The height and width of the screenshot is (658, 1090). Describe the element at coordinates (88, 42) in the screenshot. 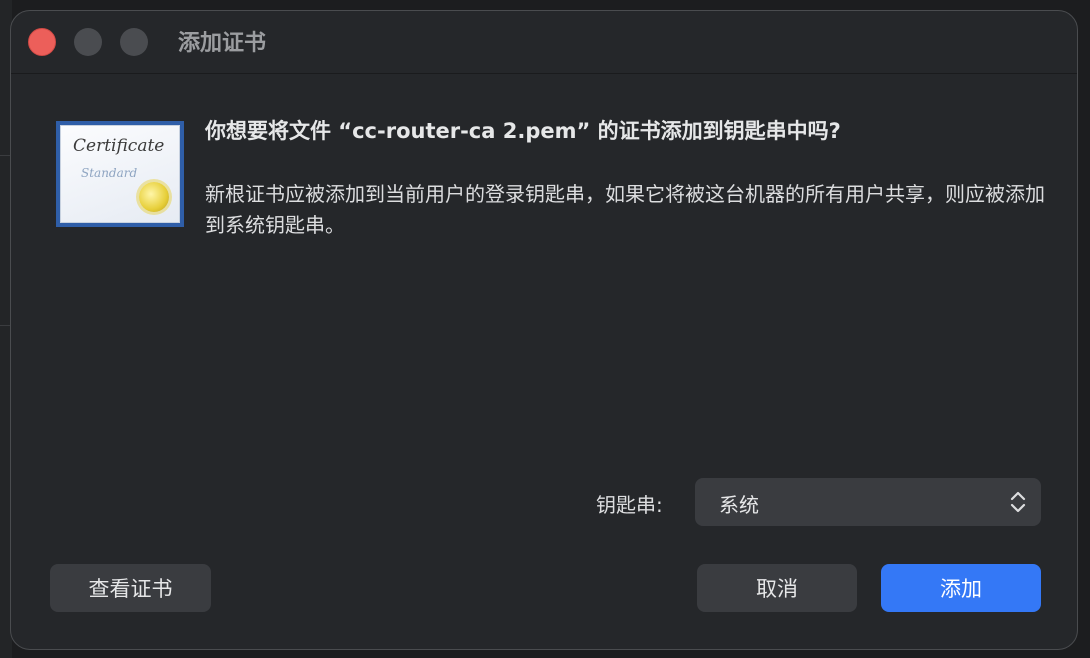

I see `minimize-window-button` at that location.